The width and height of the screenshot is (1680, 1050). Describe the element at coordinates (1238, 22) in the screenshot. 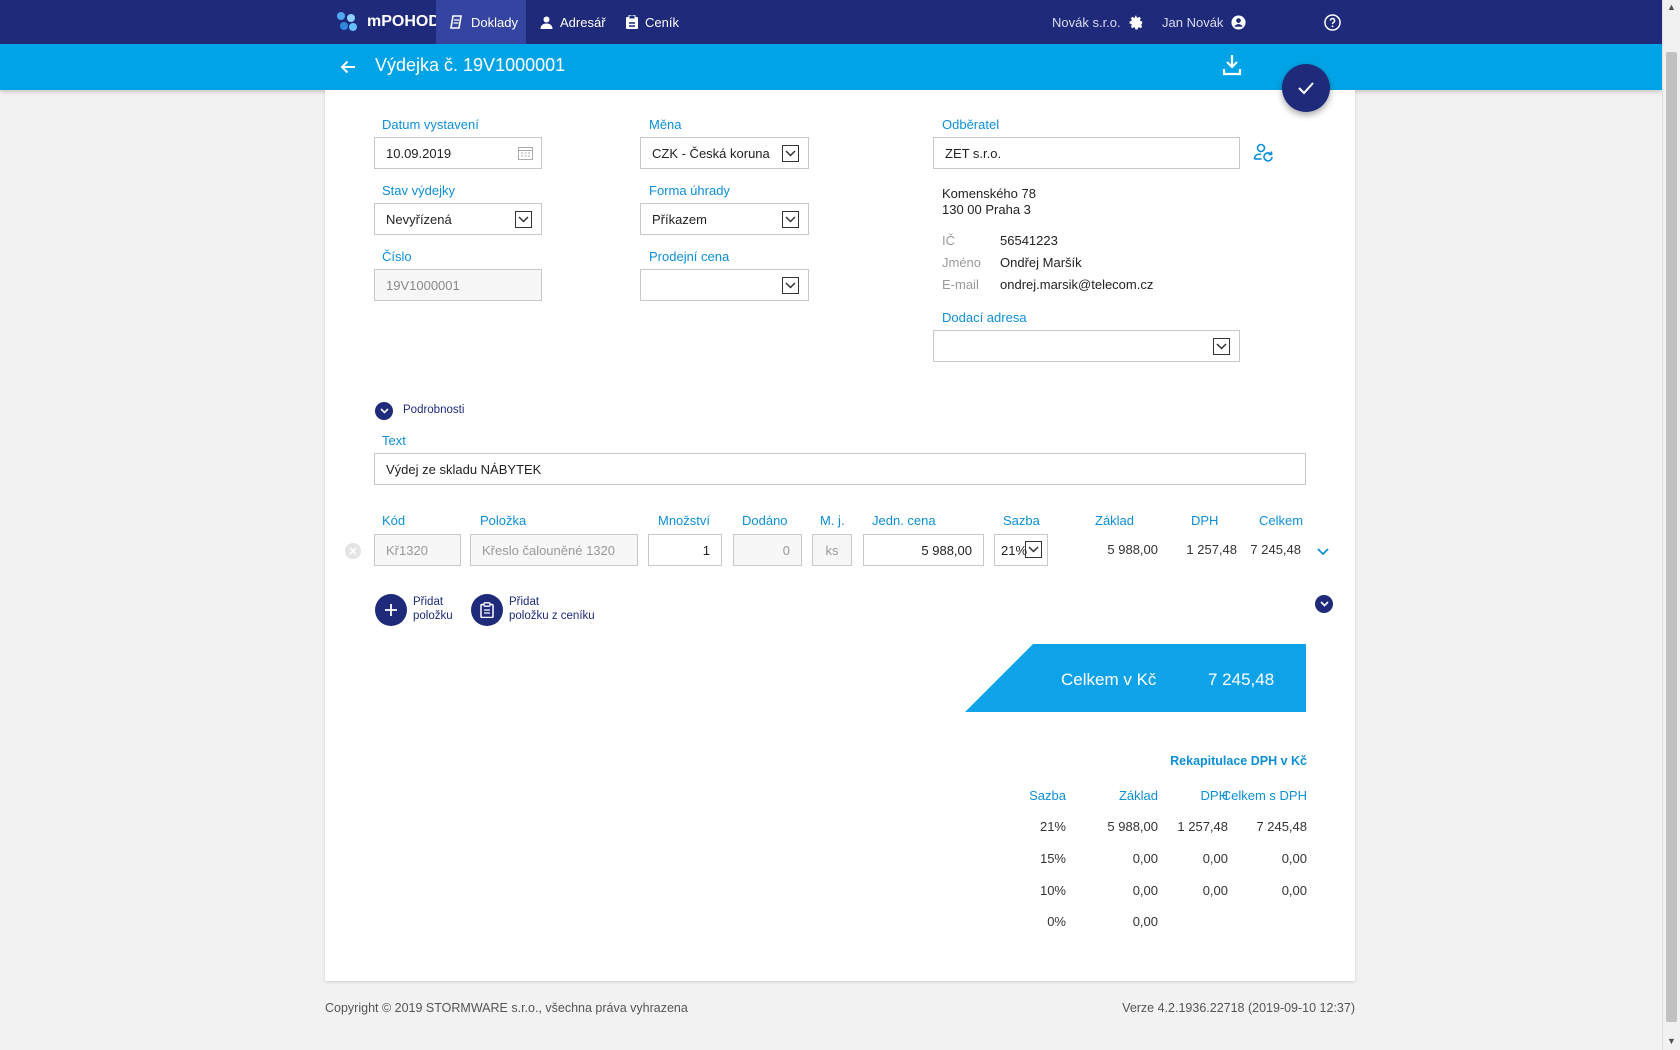

I see `account-circle-icon` at that location.